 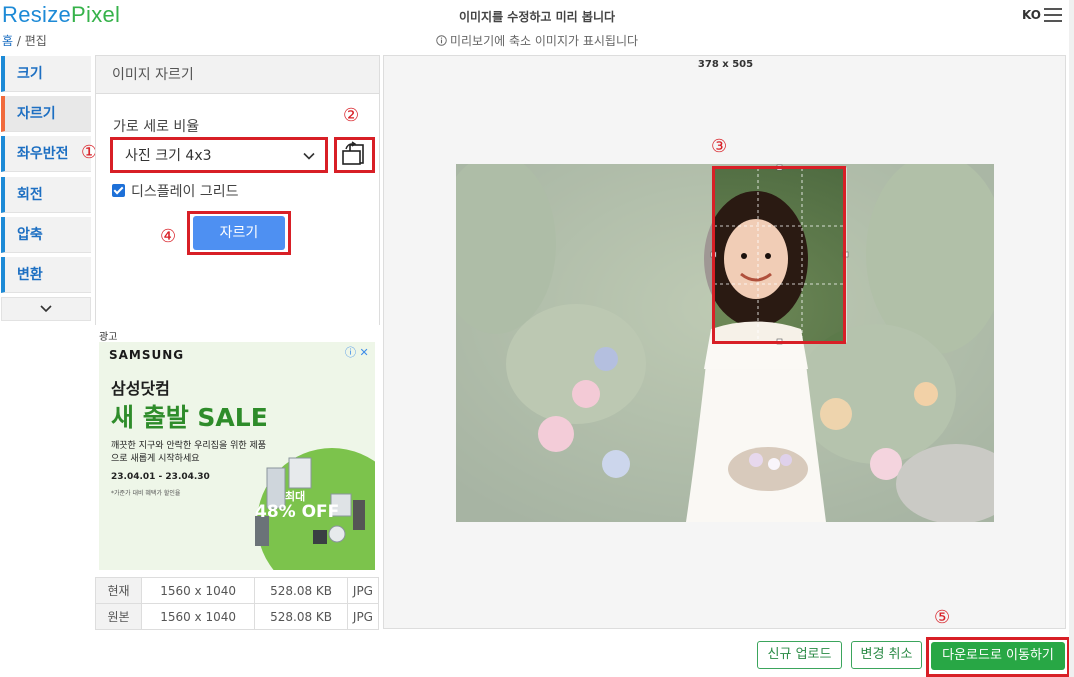 I want to click on sidebar-item-resize: 크기, so click(x=46, y=74).